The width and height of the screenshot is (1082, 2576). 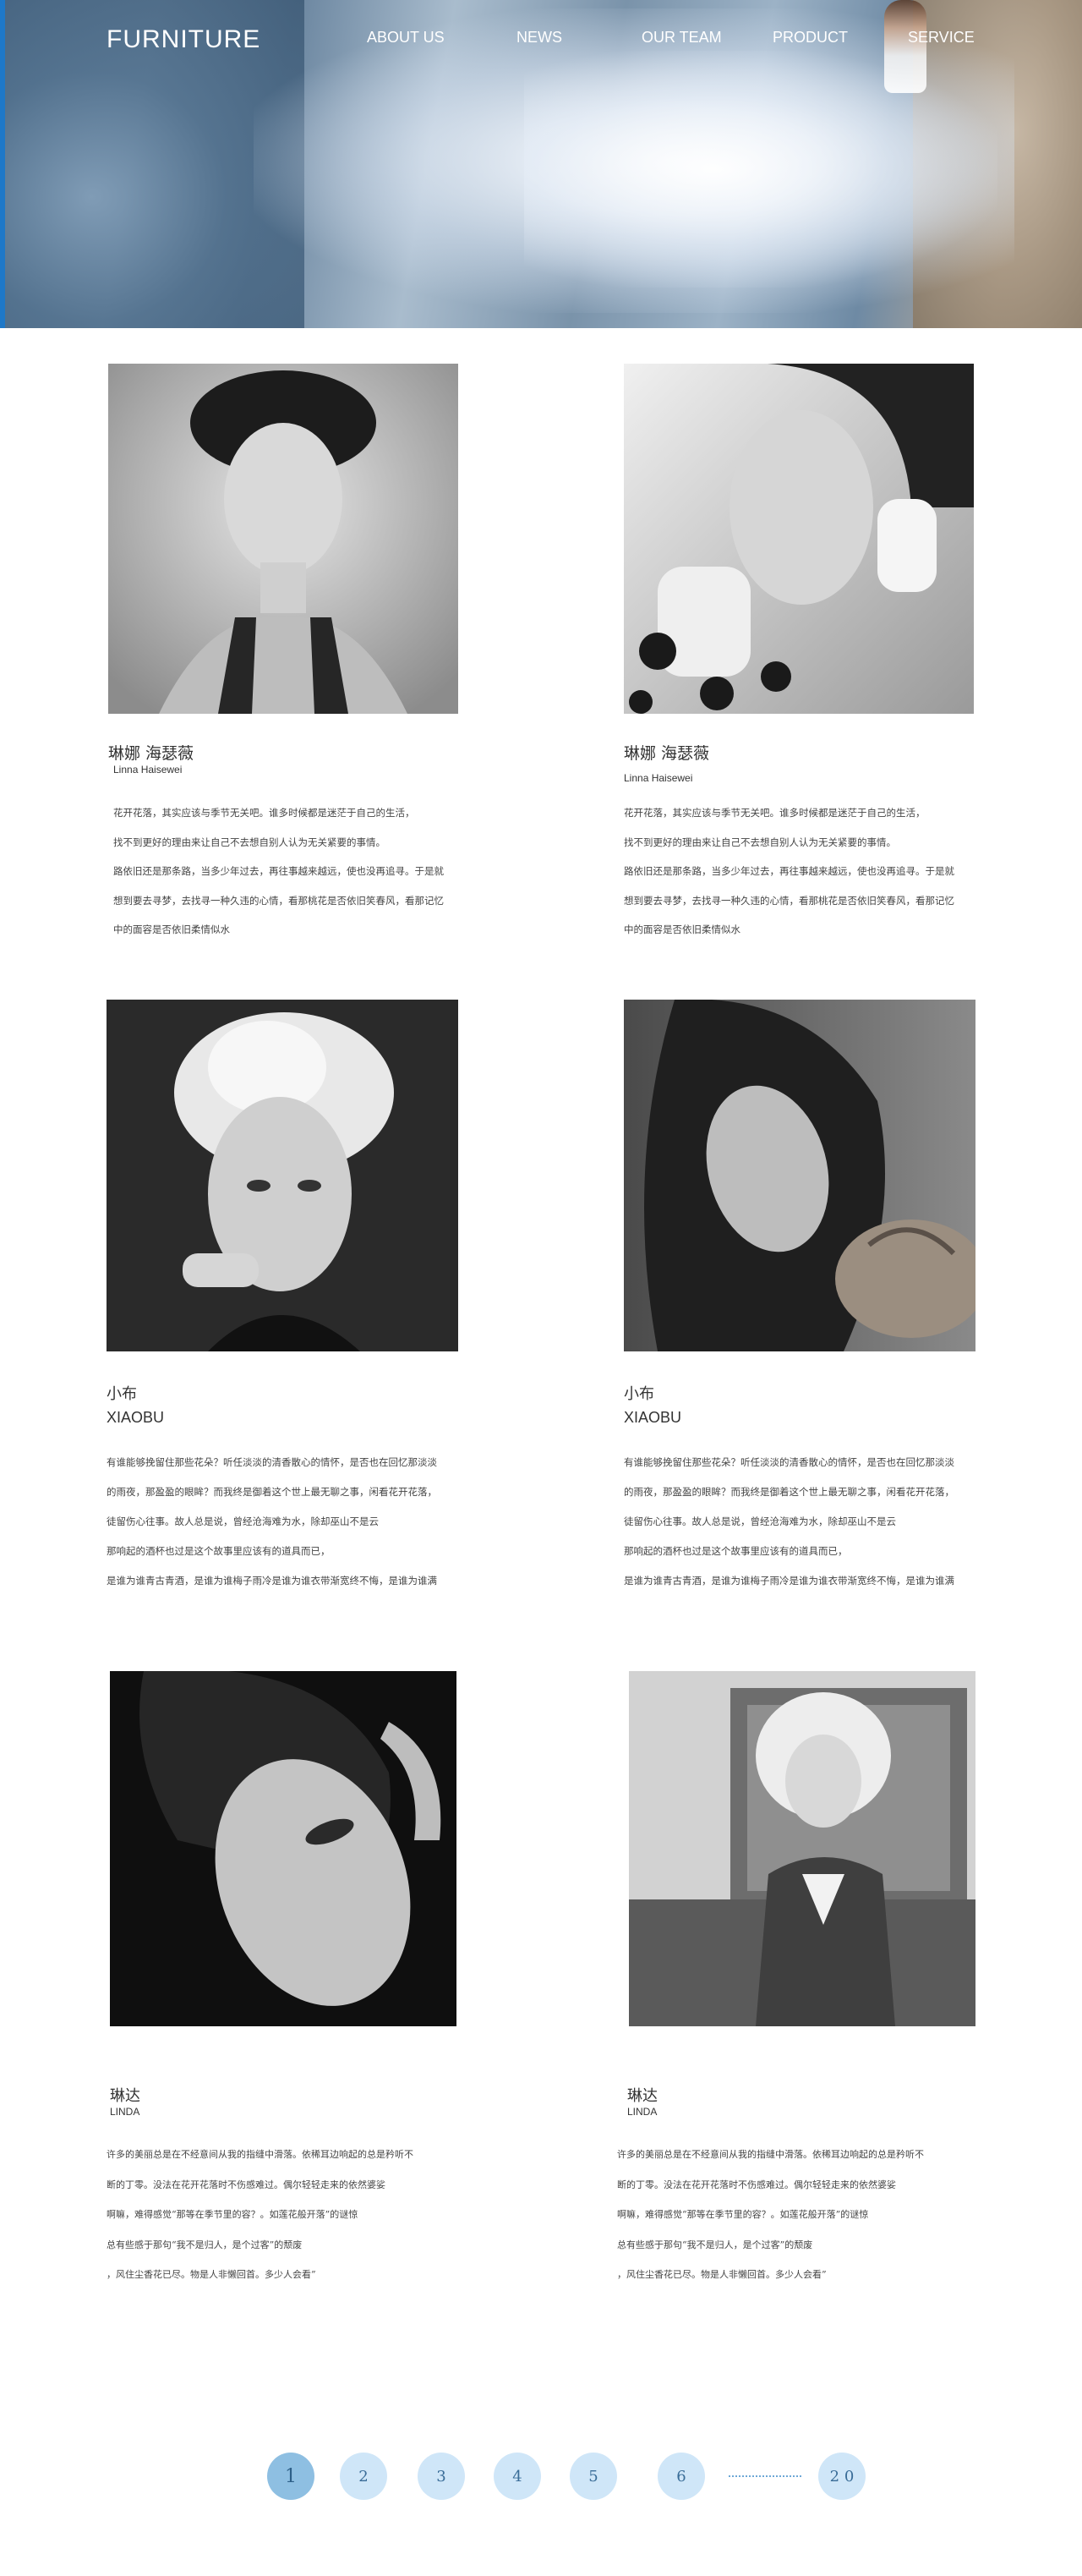 I want to click on page-button-1: 1, so click(x=290, y=2476).